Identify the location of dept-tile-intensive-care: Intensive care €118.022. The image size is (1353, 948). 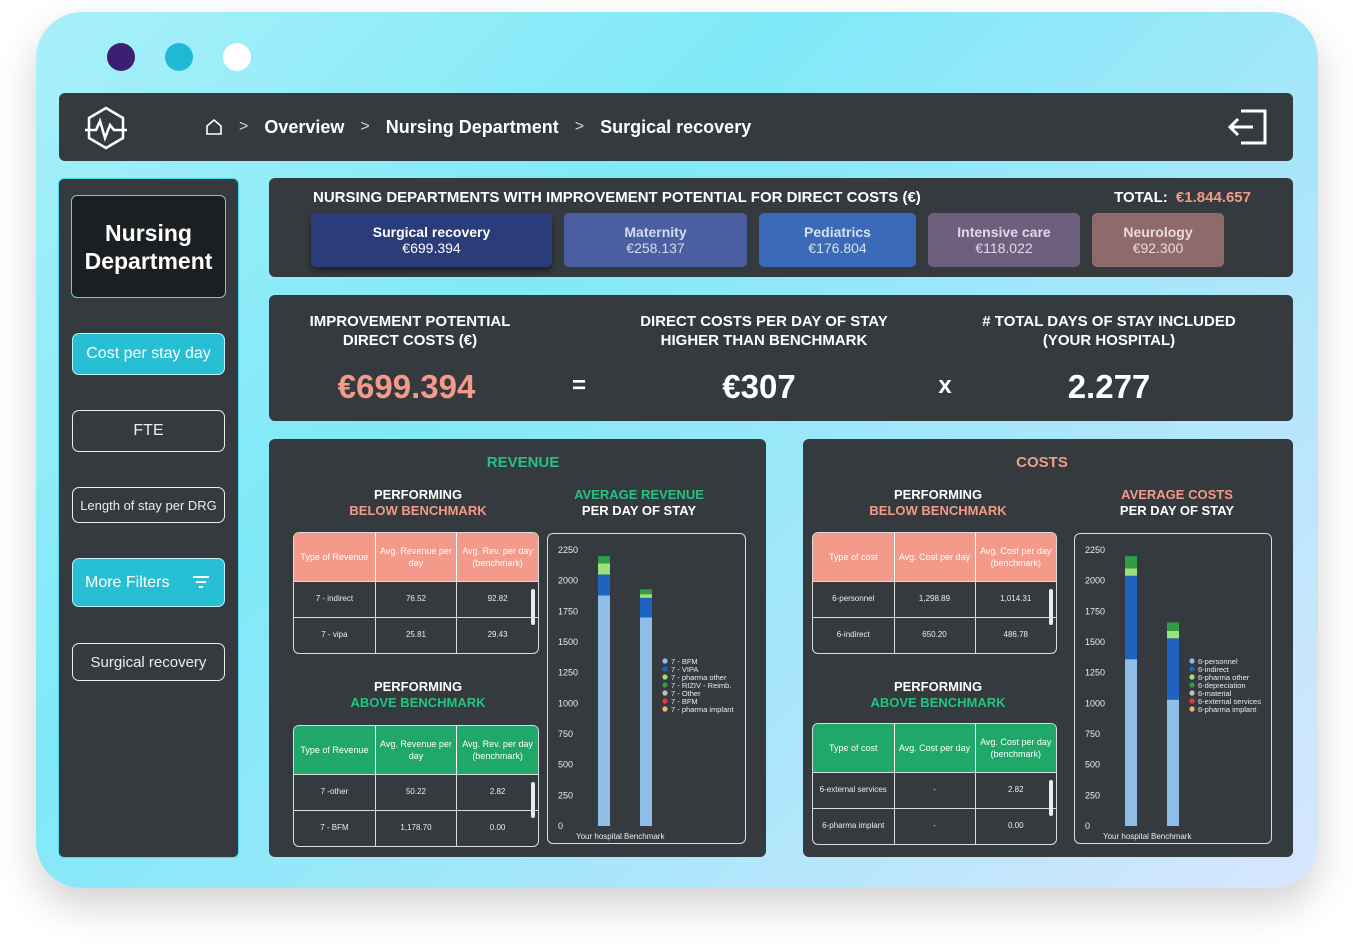
(1004, 240).